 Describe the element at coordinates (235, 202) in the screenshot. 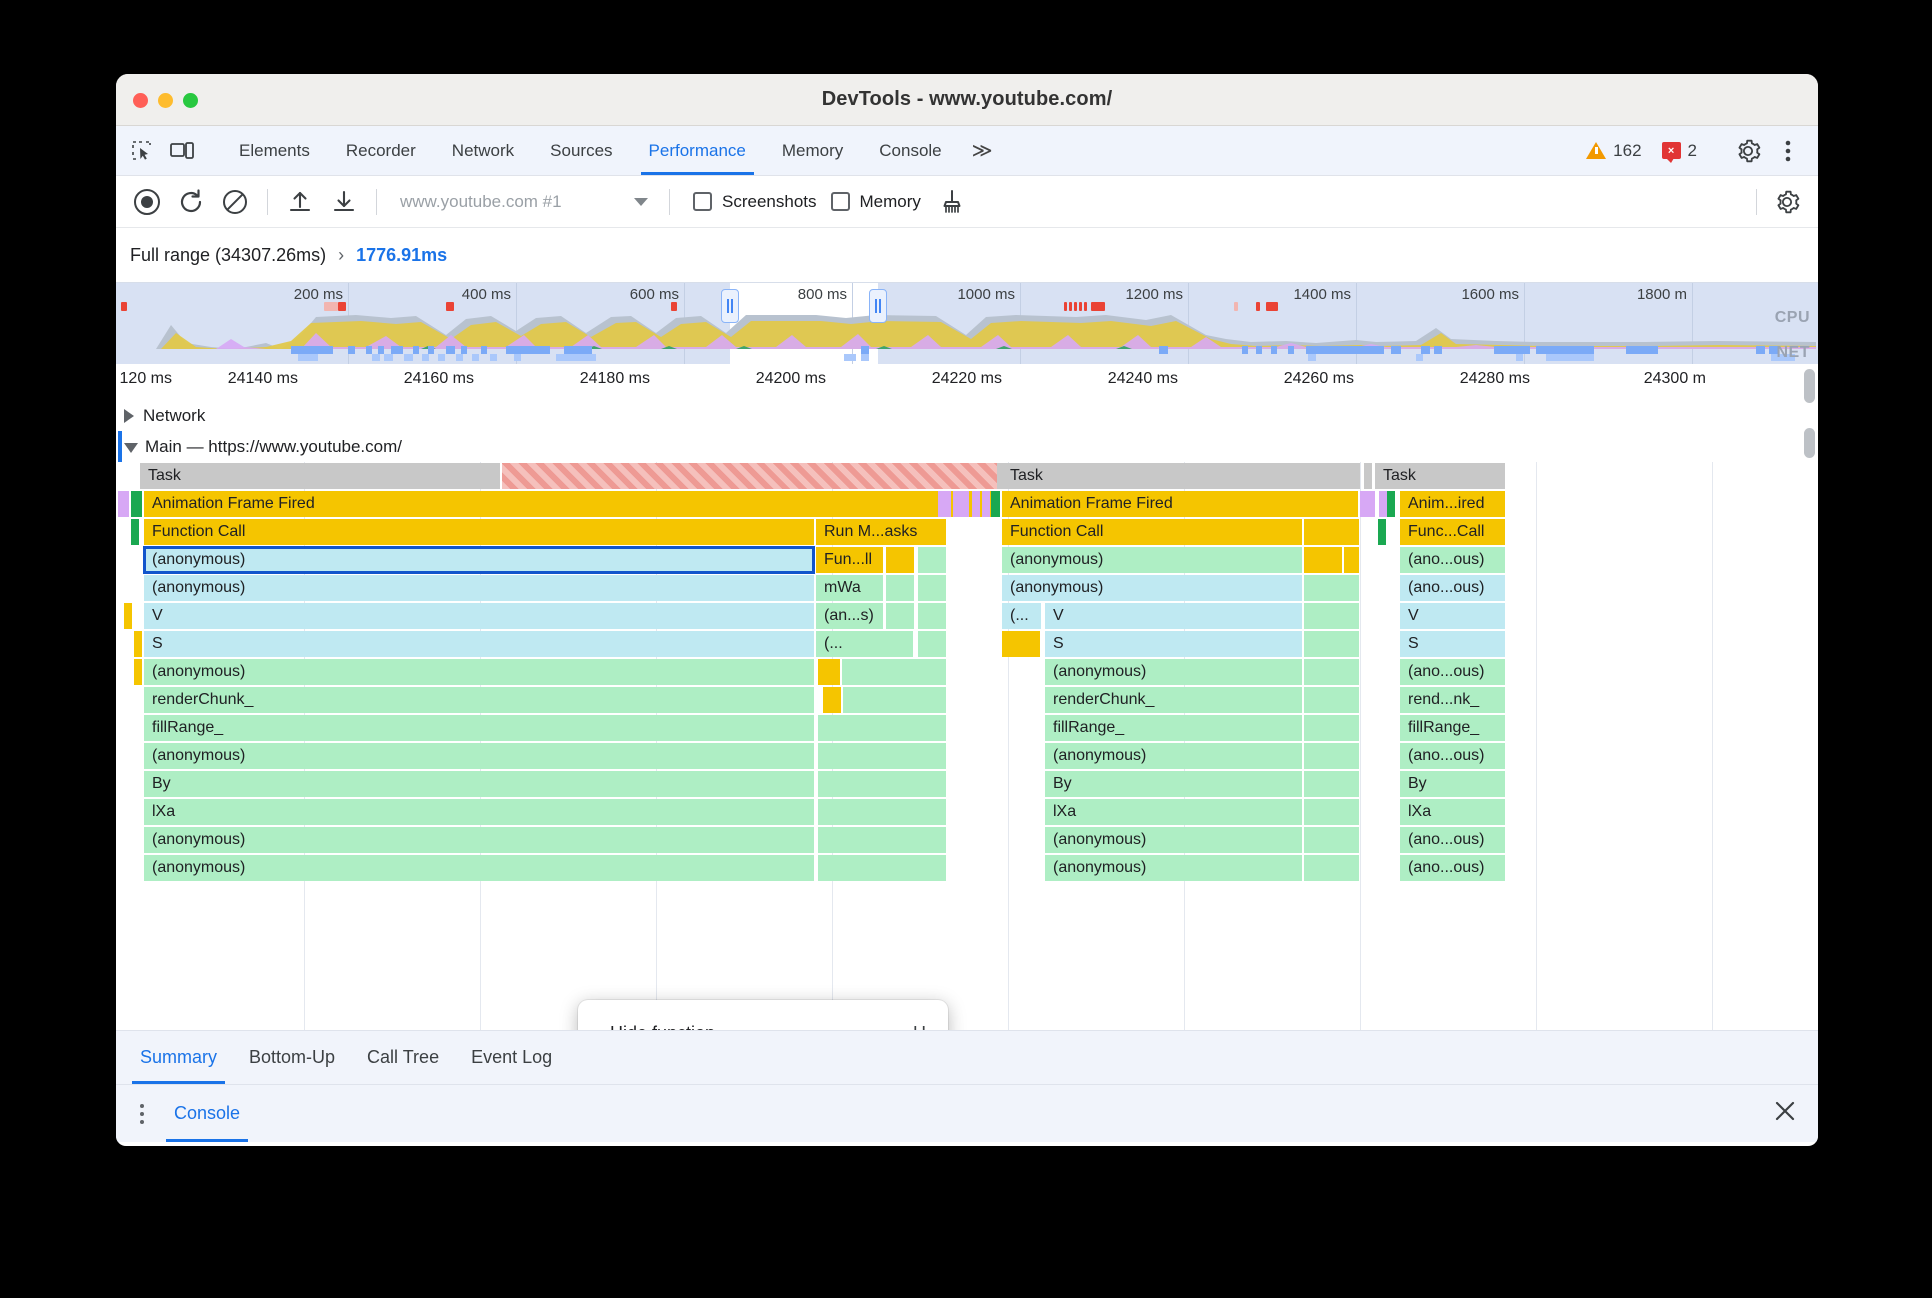

I see `clear-icon` at that location.